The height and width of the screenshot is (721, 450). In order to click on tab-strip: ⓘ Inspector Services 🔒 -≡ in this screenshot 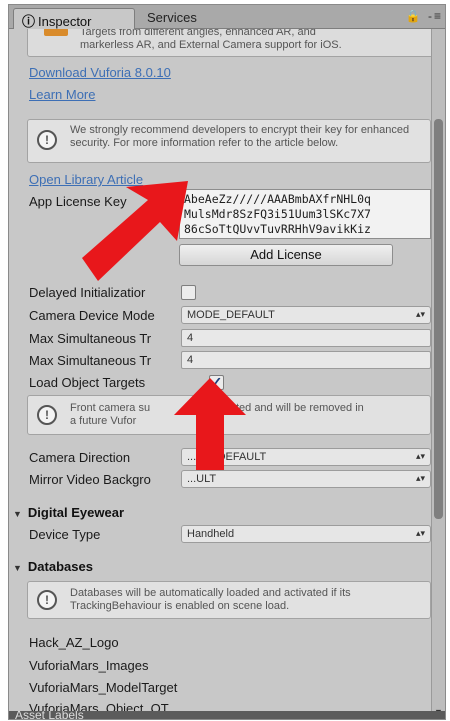, I will do `click(227, 17)`.